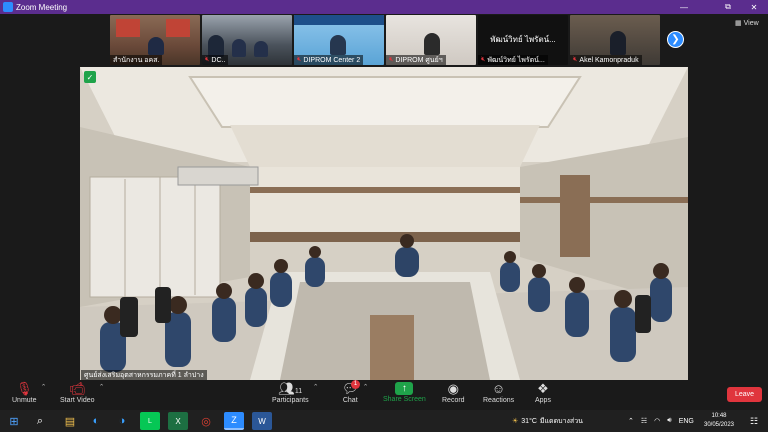 This screenshot has width=768, height=432. What do you see at coordinates (754, 7) in the screenshot?
I see `close-button: ✕` at bounding box center [754, 7].